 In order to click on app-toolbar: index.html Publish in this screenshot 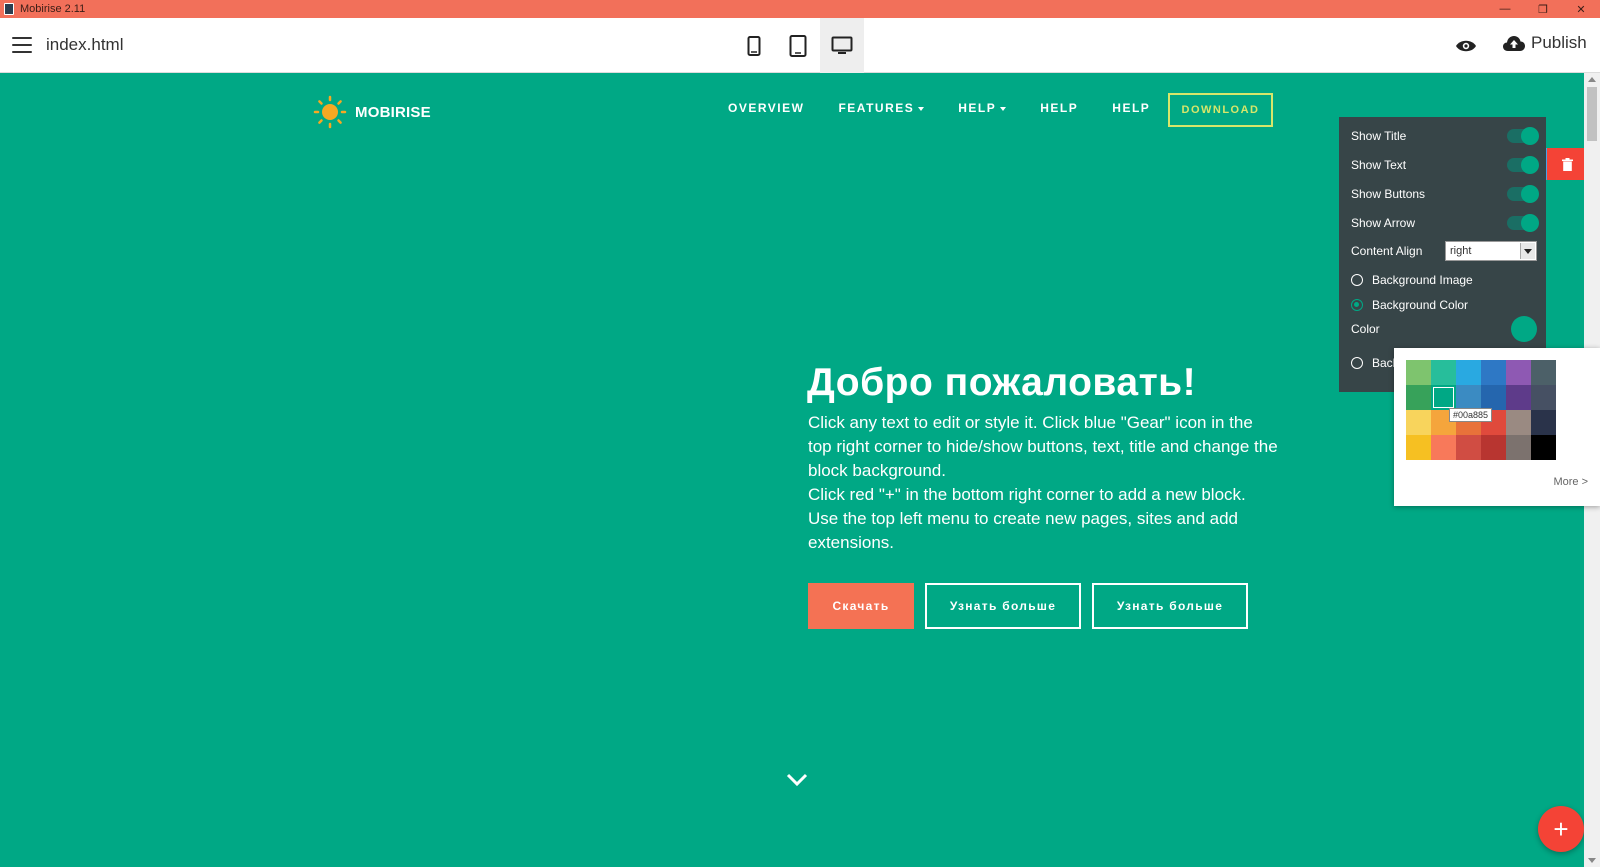, I will do `click(800, 45)`.